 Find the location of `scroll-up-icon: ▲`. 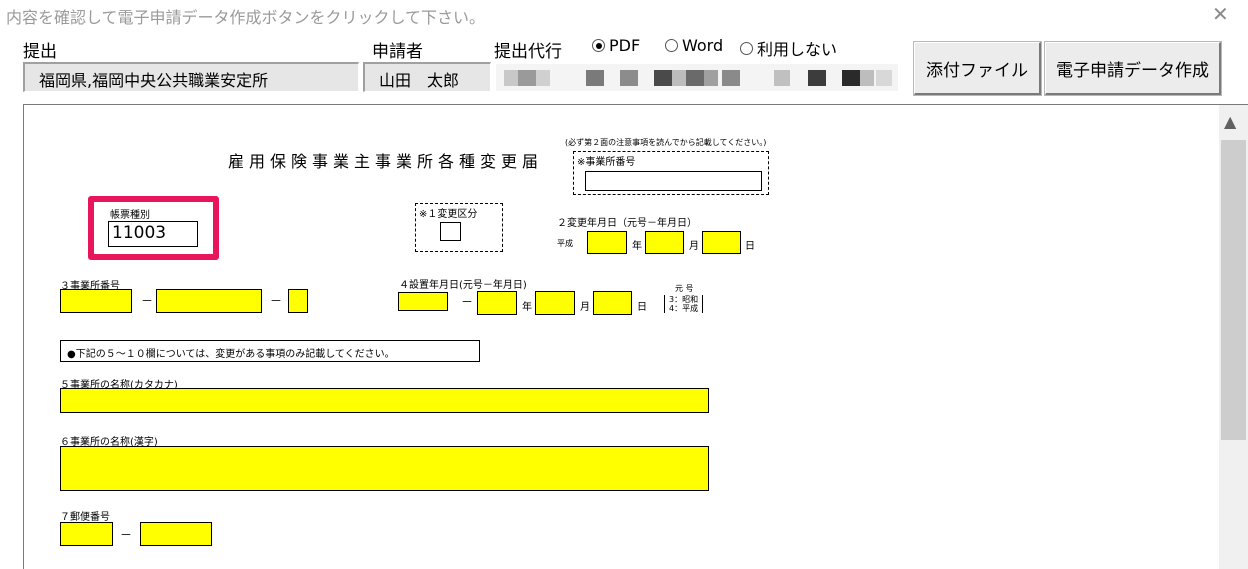

scroll-up-icon: ▲ is located at coordinates (1230, 121).